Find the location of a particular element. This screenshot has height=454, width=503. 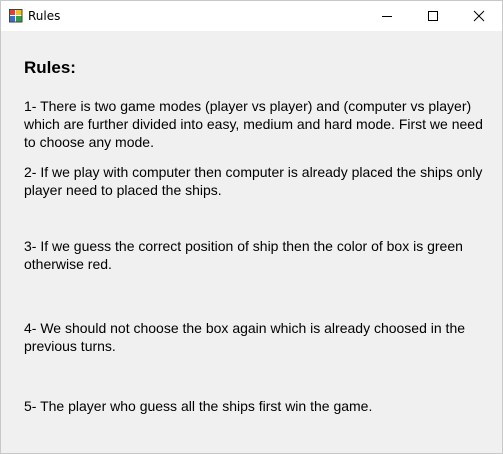

close-button is located at coordinates (479, 16).